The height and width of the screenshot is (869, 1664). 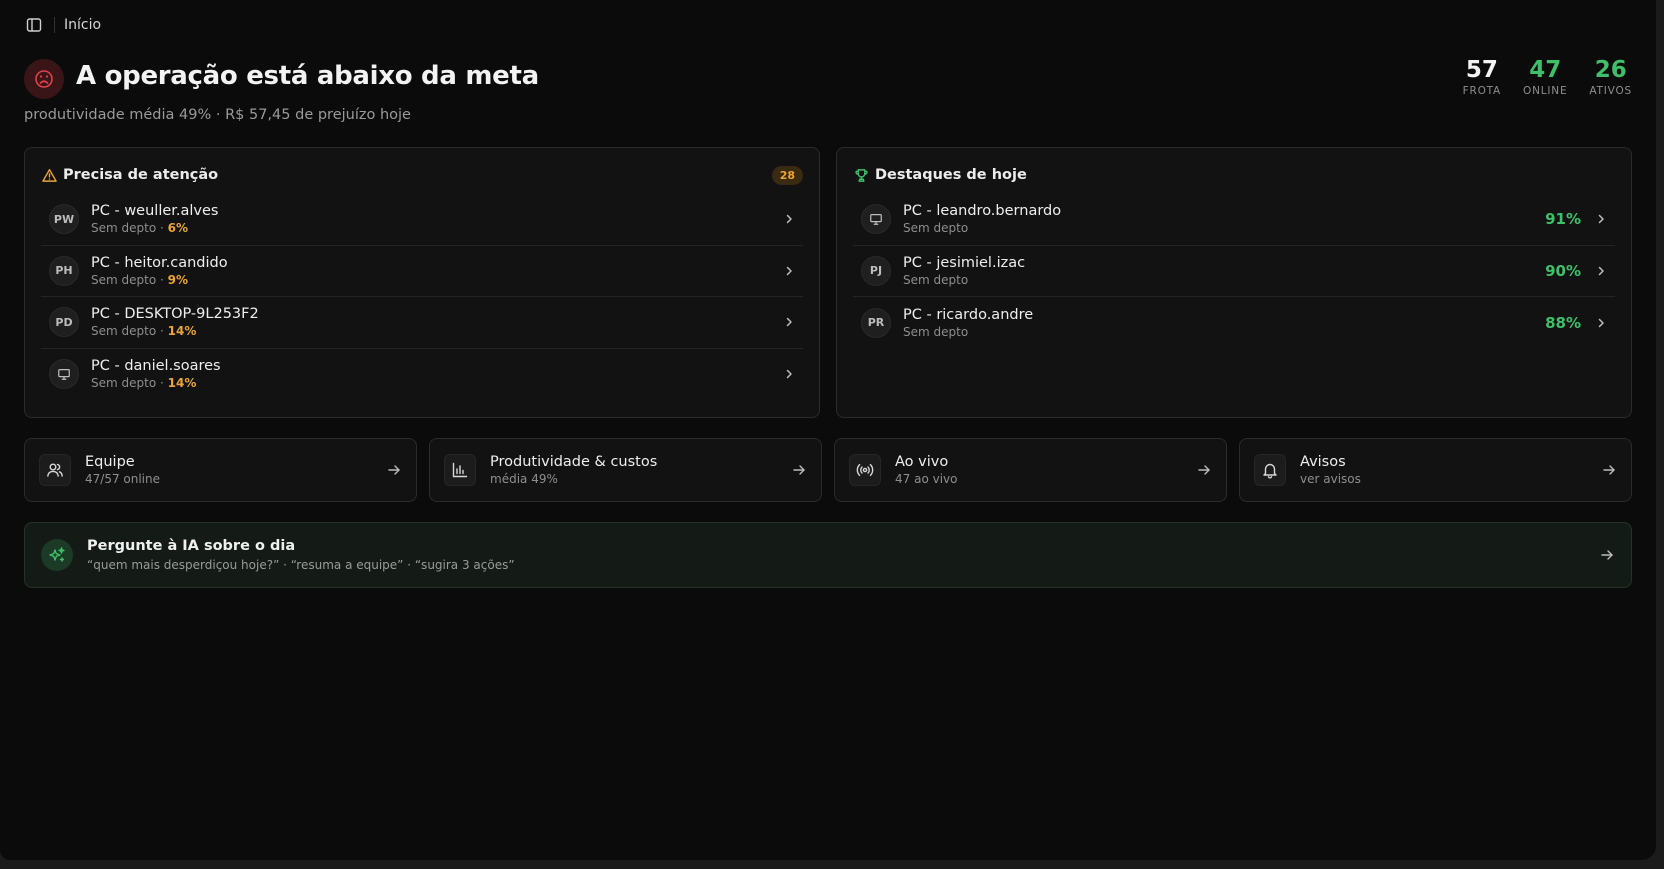 What do you see at coordinates (865, 470) in the screenshot?
I see `broadcast-icon` at bounding box center [865, 470].